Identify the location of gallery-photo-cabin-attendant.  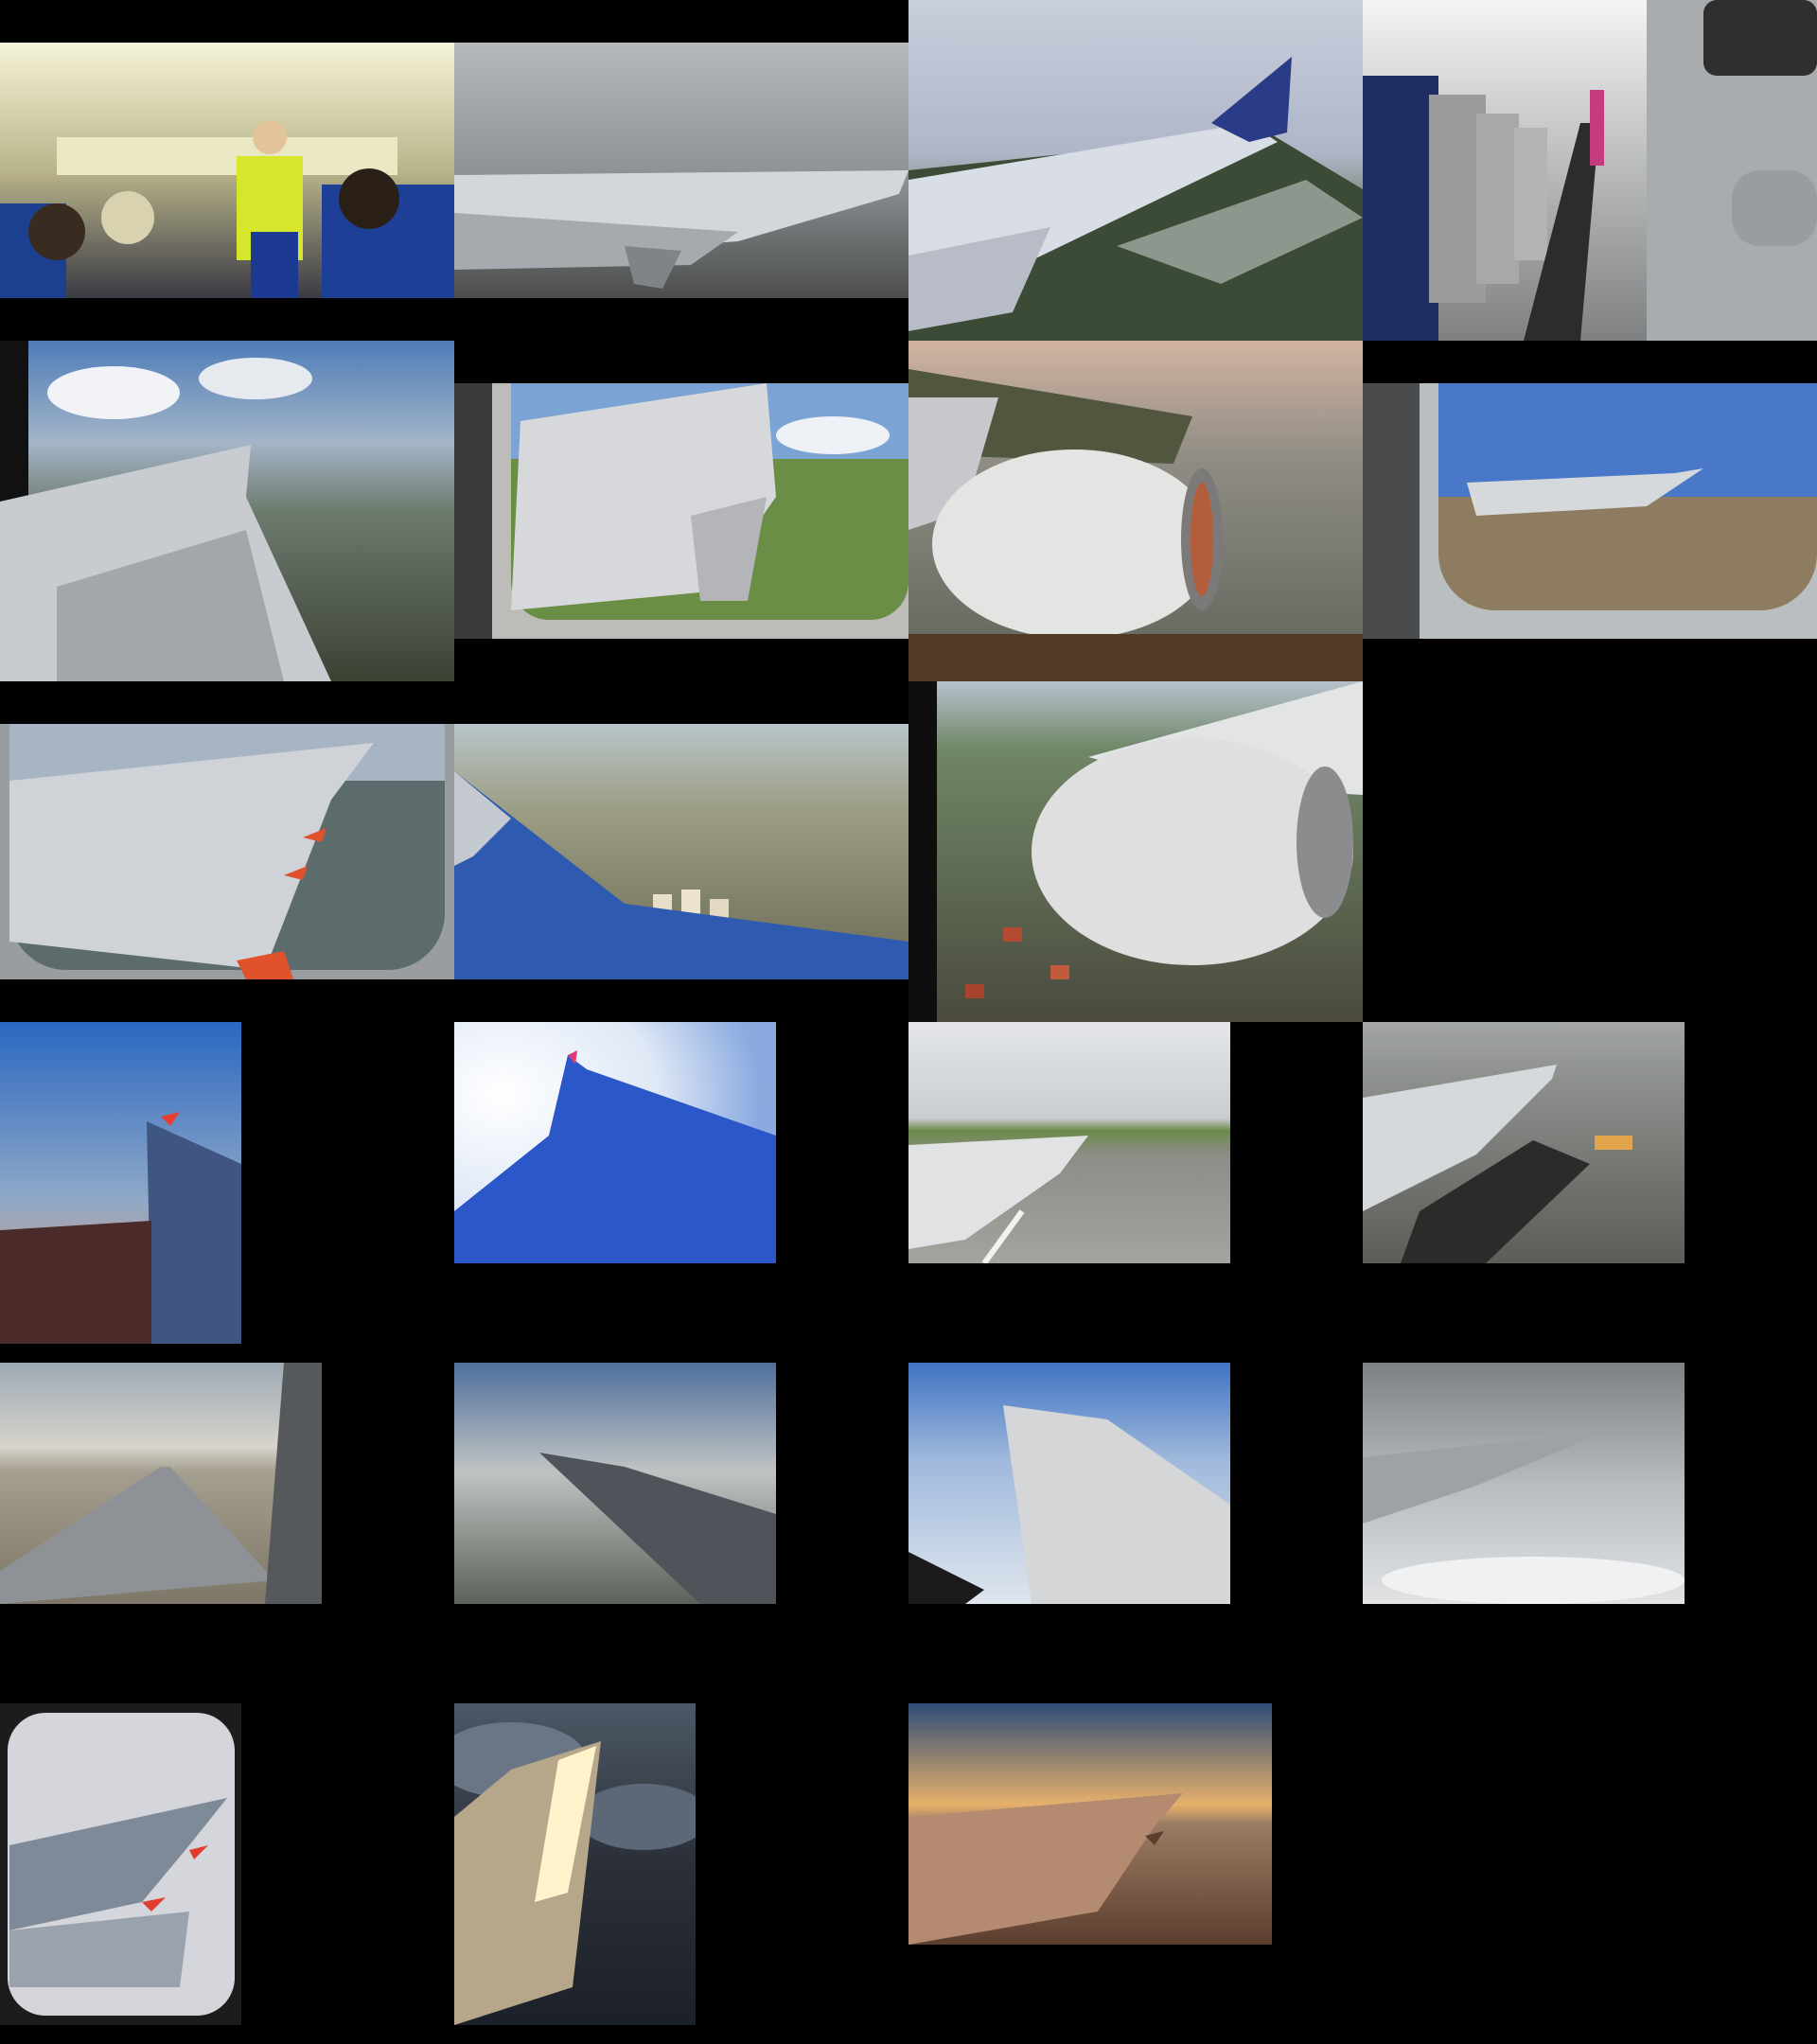
(227, 170).